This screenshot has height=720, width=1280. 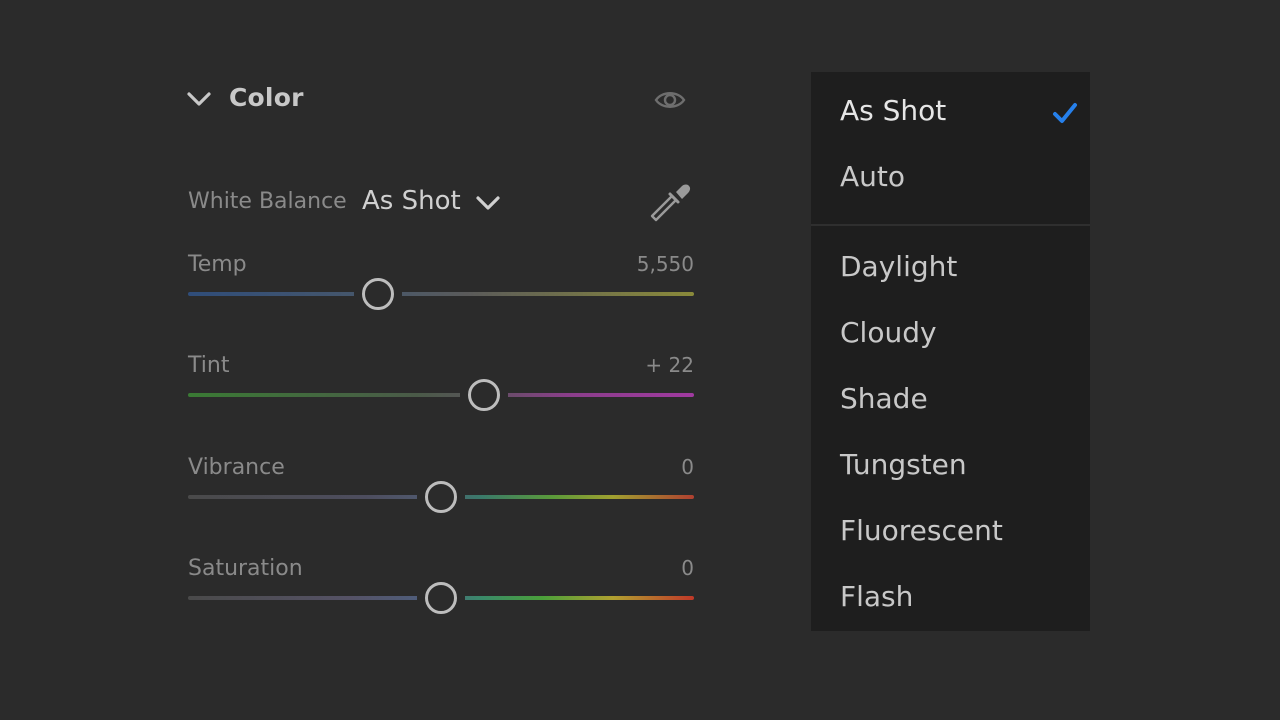 What do you see at coordinates (1065, 113) in the screenshot?
I see `check-icon` at bounding box center [1065, 113].